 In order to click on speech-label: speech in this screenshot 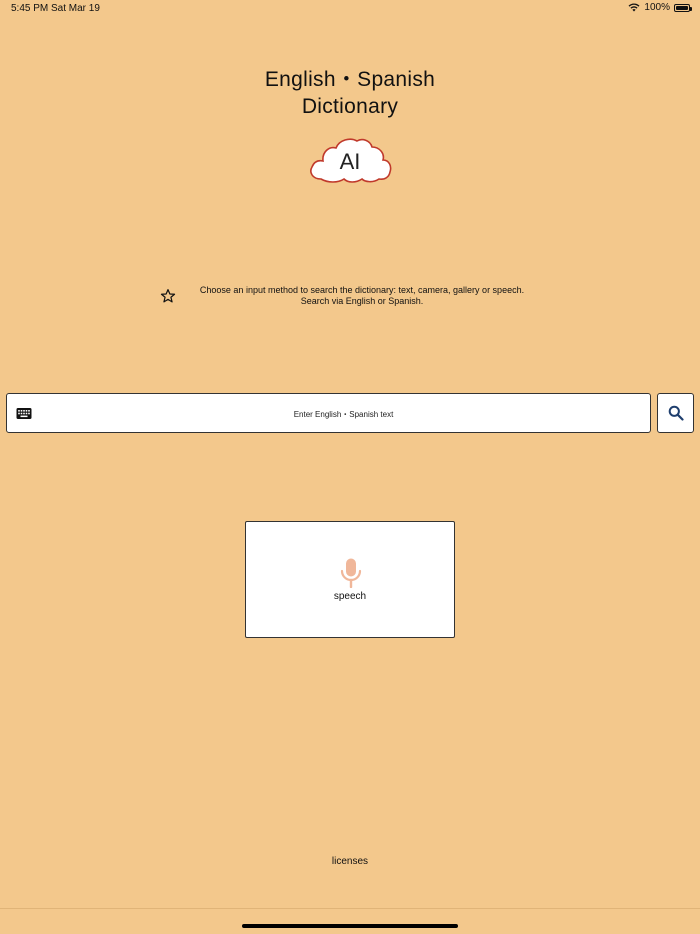, I will do `click(350, 596)`.